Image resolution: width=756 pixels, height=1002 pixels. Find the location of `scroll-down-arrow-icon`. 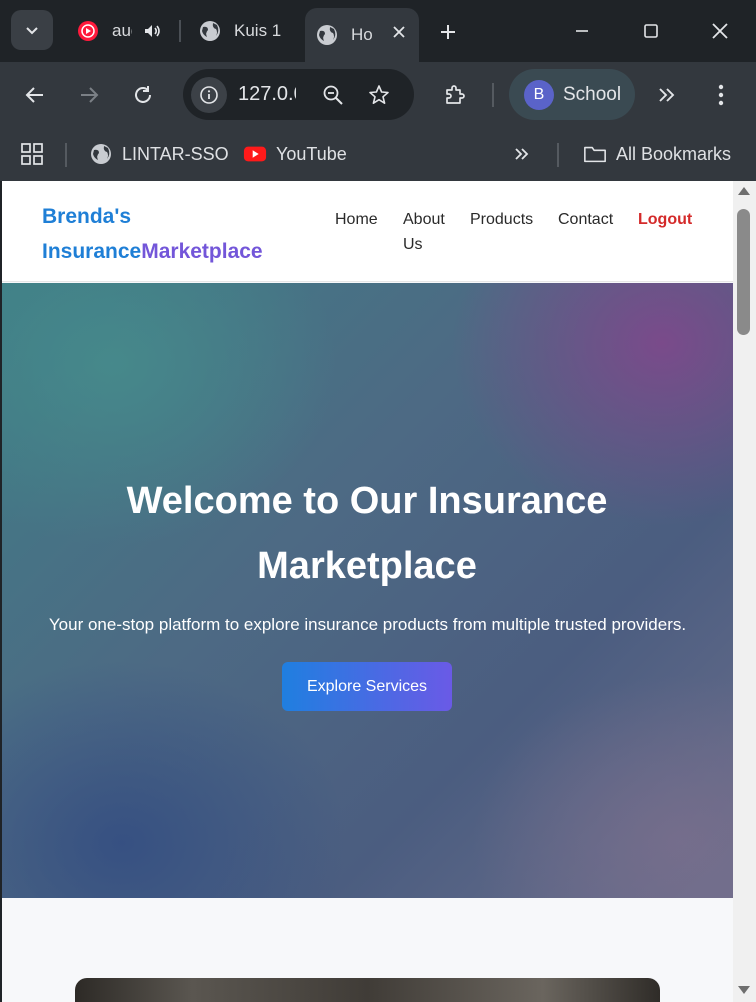

scroll-down-arrow-icon is located at coordinates (744, 990).